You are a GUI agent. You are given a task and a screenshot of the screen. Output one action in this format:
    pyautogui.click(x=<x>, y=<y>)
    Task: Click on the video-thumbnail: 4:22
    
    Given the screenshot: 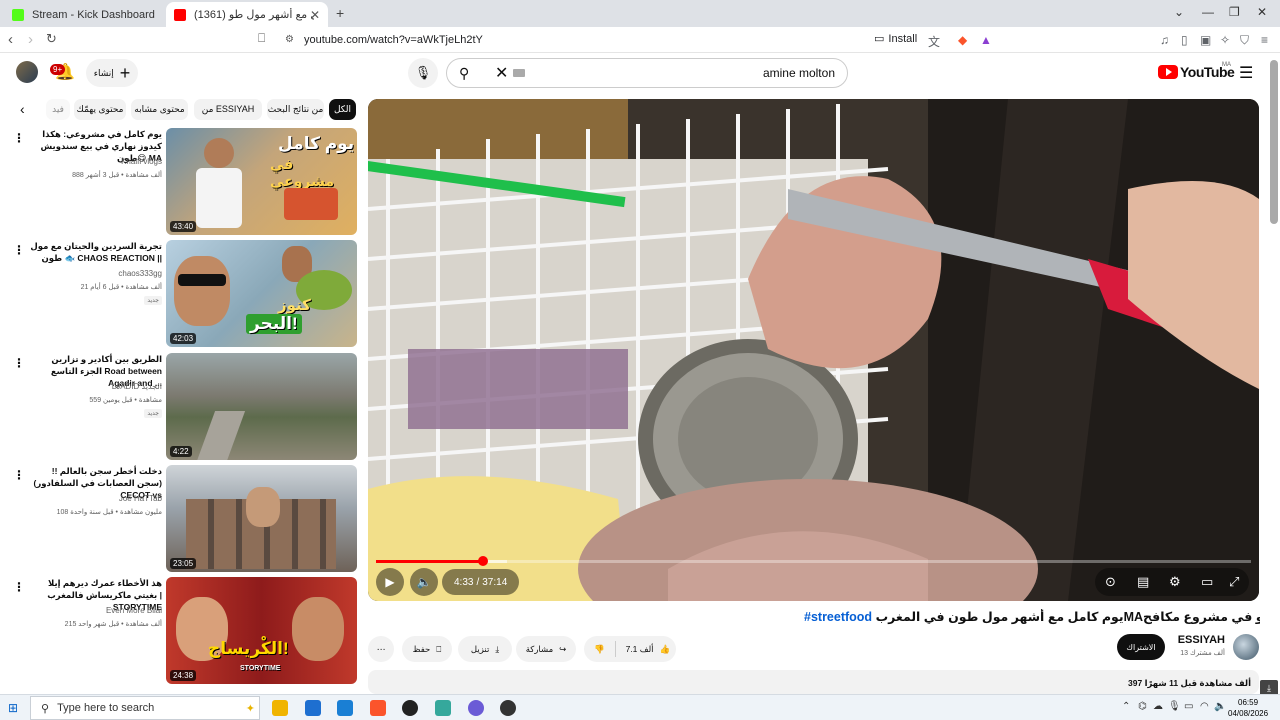 What is the action you would take?
    pyautogui.click(x=261, y=406)
    